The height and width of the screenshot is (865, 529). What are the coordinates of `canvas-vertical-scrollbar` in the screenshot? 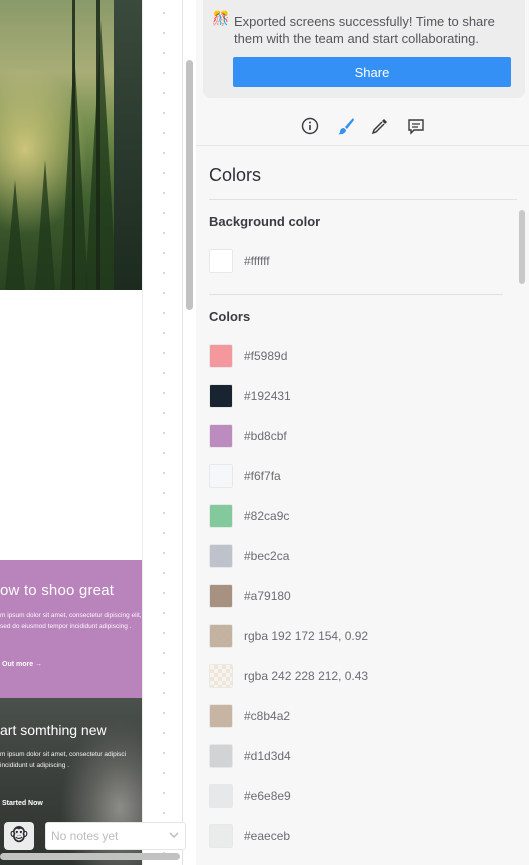 It's located at (189, 185).